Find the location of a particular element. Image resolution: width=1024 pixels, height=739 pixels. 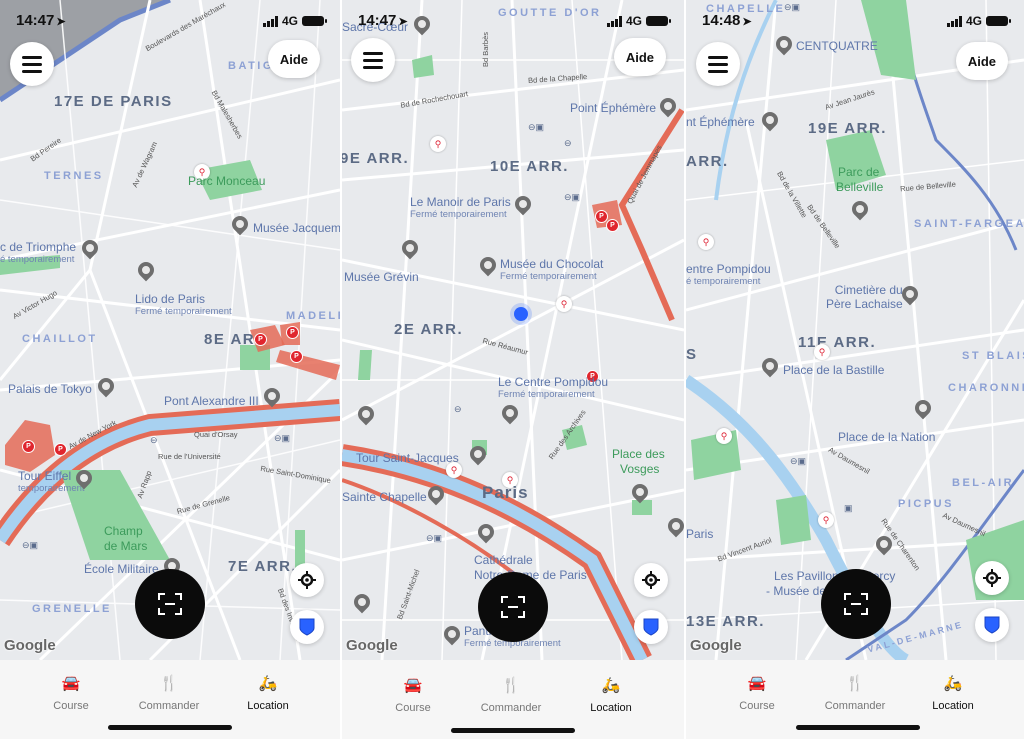

signal-group: 4G is located at coordinates (294, 21).